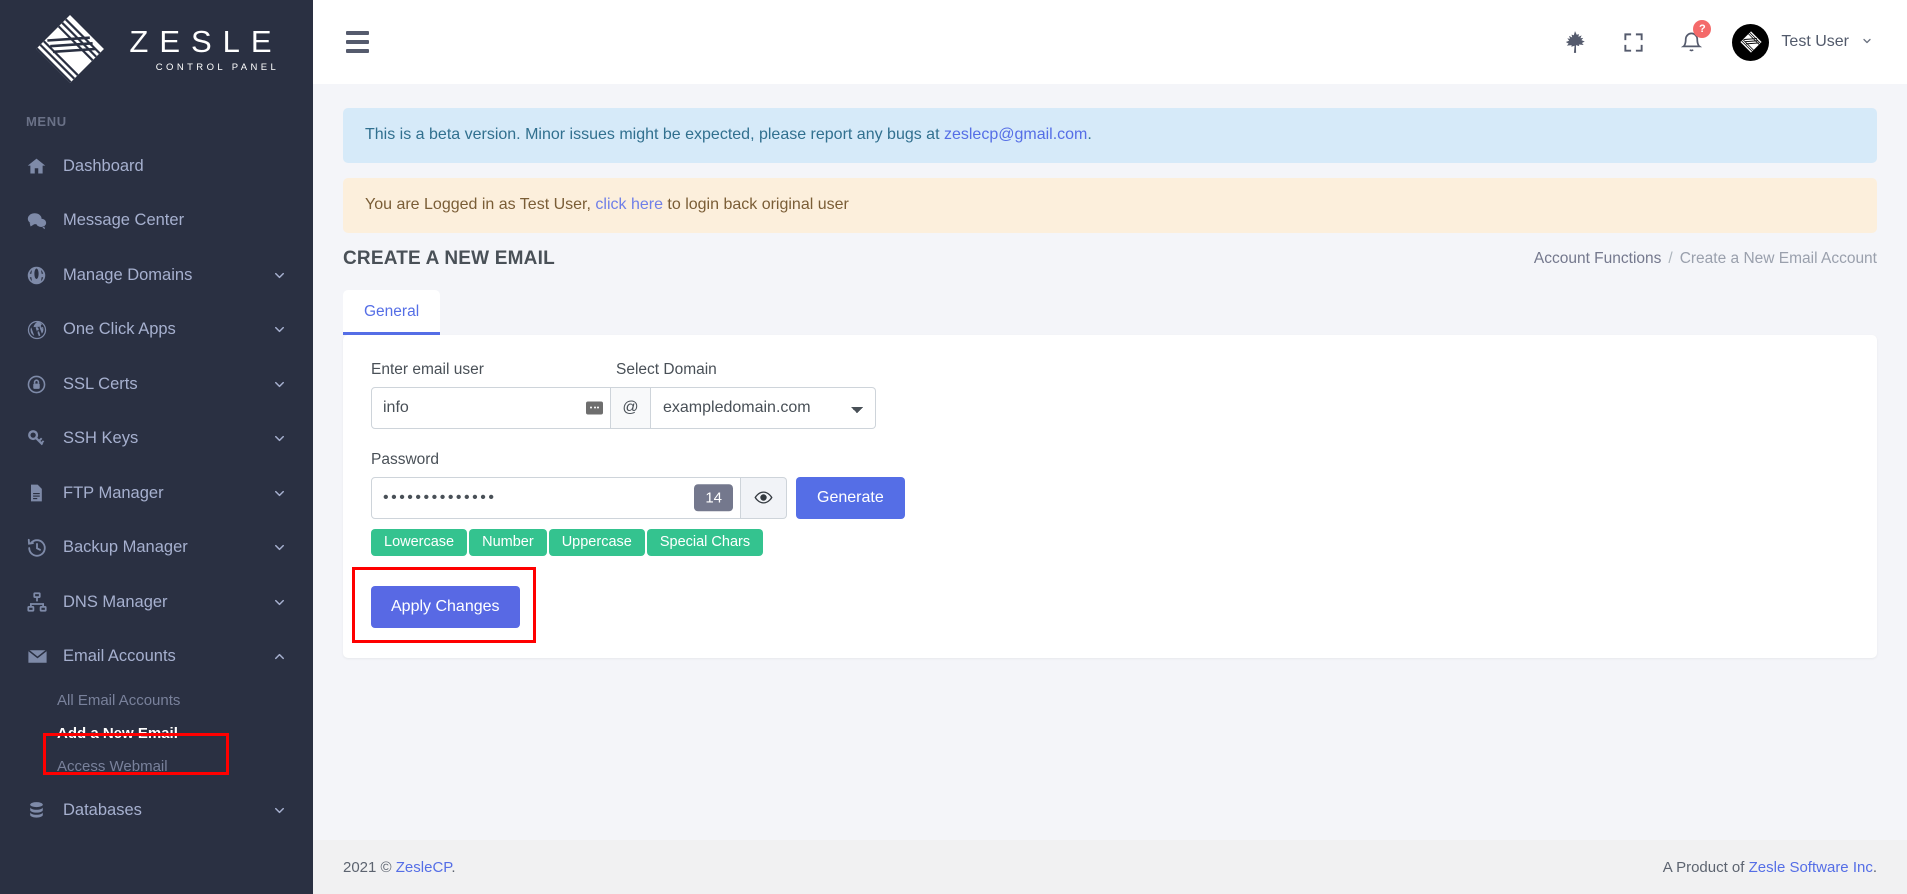 This screenshot has width=1907, height=894. I want to click on password-label: Password, so click(405, 459).